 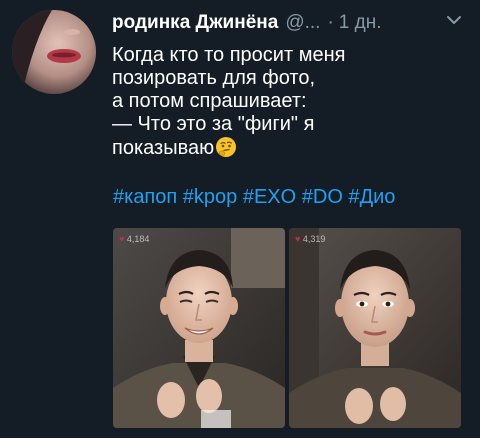 I want to click on tweet-header: родинка Джинёна @... · 1 дн., so click(x=291, y=23).